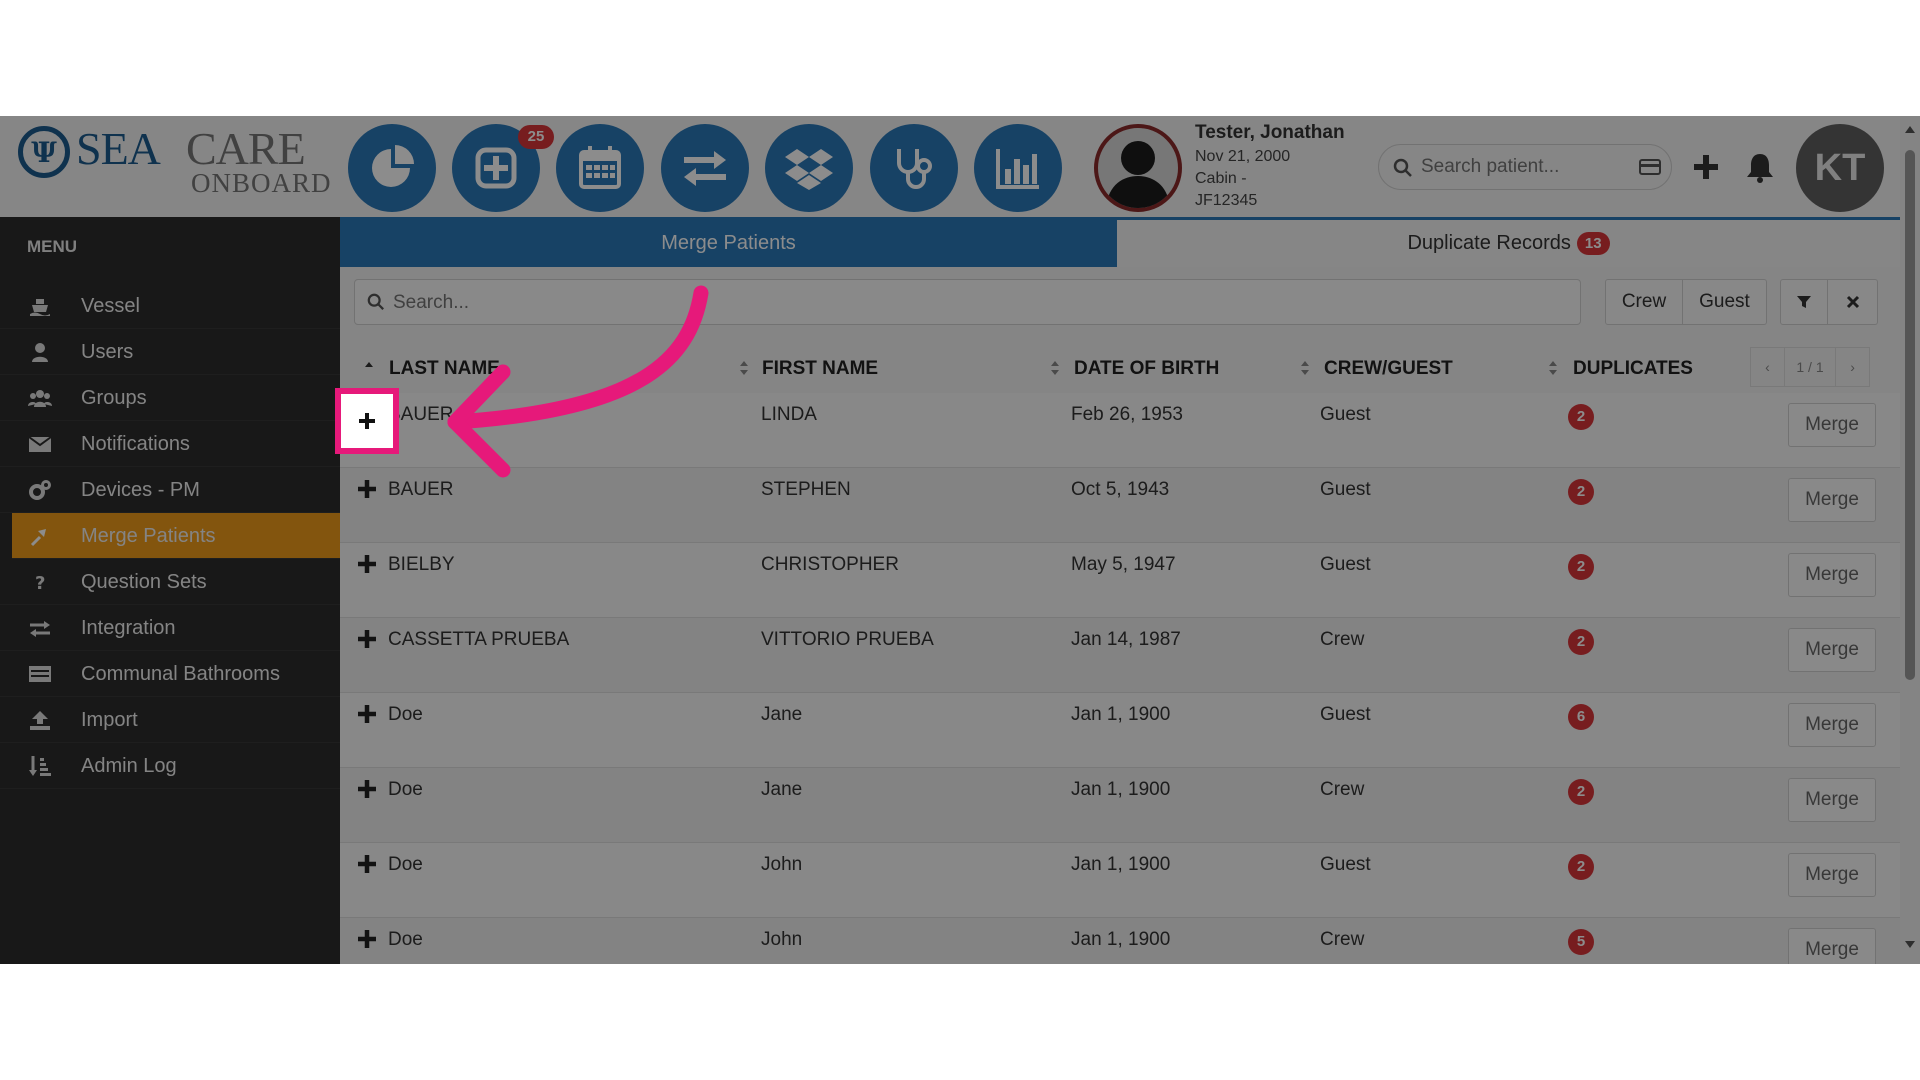 The width and height of the screenshot is (1920, 1080). What do you see at coordinates (110, 306) in the screenshot?
I see `sidebar-item-label: Vessel` at bounding box center [110, 306].